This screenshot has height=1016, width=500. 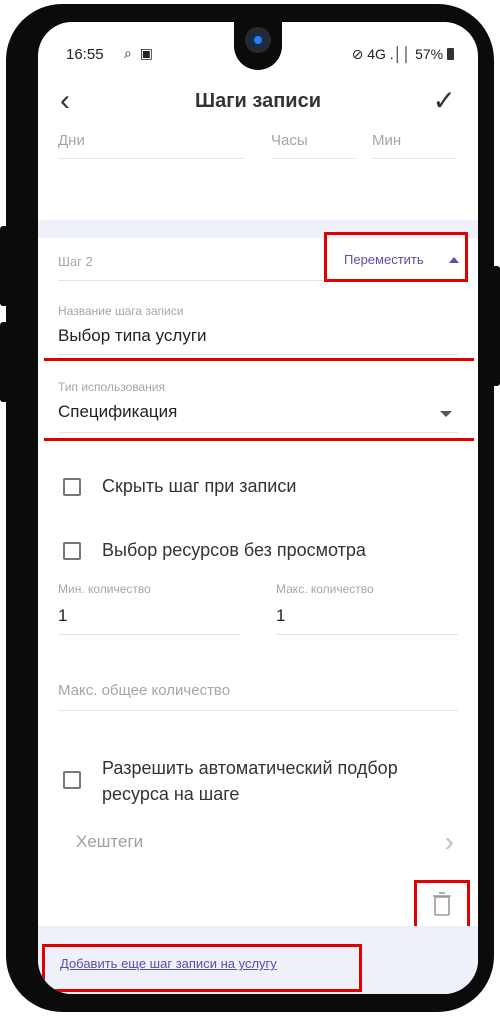 What do you see at coordinates (151, 158) in the screenshot?
I see `days-underline` at bounding box center [151, 158].